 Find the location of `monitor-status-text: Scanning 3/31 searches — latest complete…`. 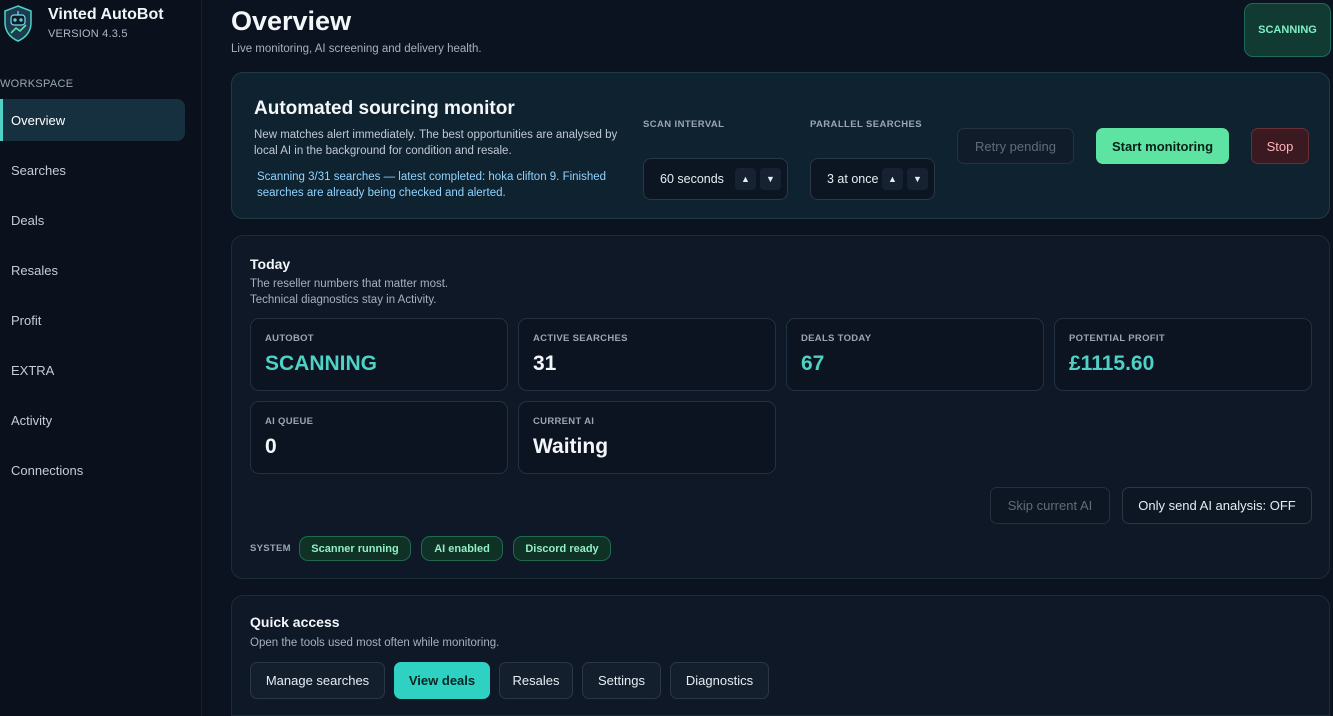

monitor-status-text: Scanning 3/31 searches — latest complete… is located at coordinates (432, 185).